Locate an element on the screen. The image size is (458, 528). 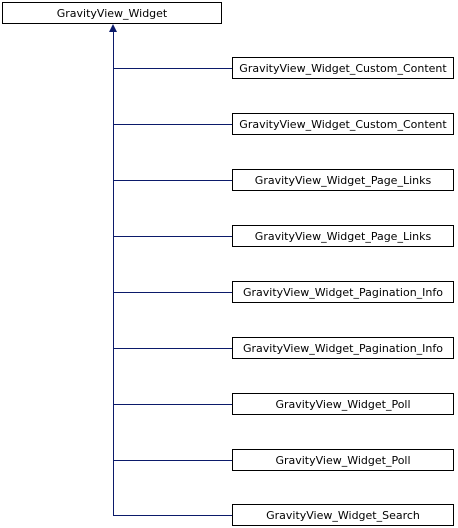
child-class-label: GravityView_Widget_Search is located at coordinates (343, 515).